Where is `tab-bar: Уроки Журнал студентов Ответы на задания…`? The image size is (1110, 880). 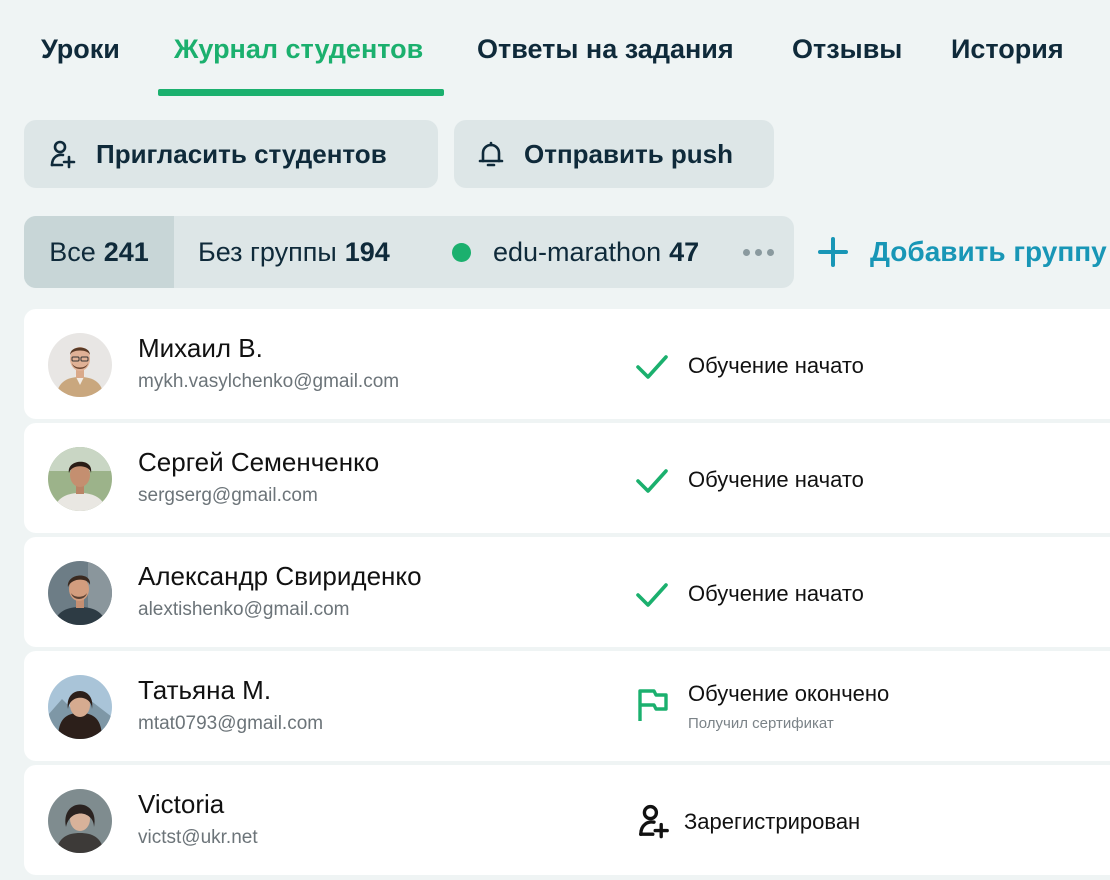 tab-bar: Уроки Журнал студентов Ответы на задания… is located at coordinates (555, 50).